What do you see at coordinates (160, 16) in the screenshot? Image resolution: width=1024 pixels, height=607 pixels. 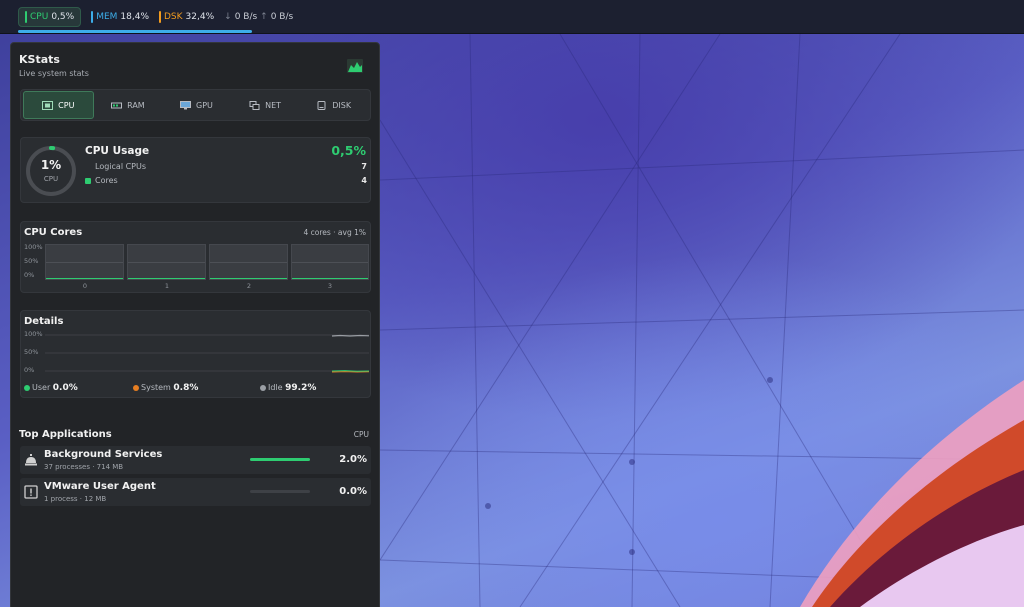 I see `dsk-indicator-bar` at bounding box center [160, 16].